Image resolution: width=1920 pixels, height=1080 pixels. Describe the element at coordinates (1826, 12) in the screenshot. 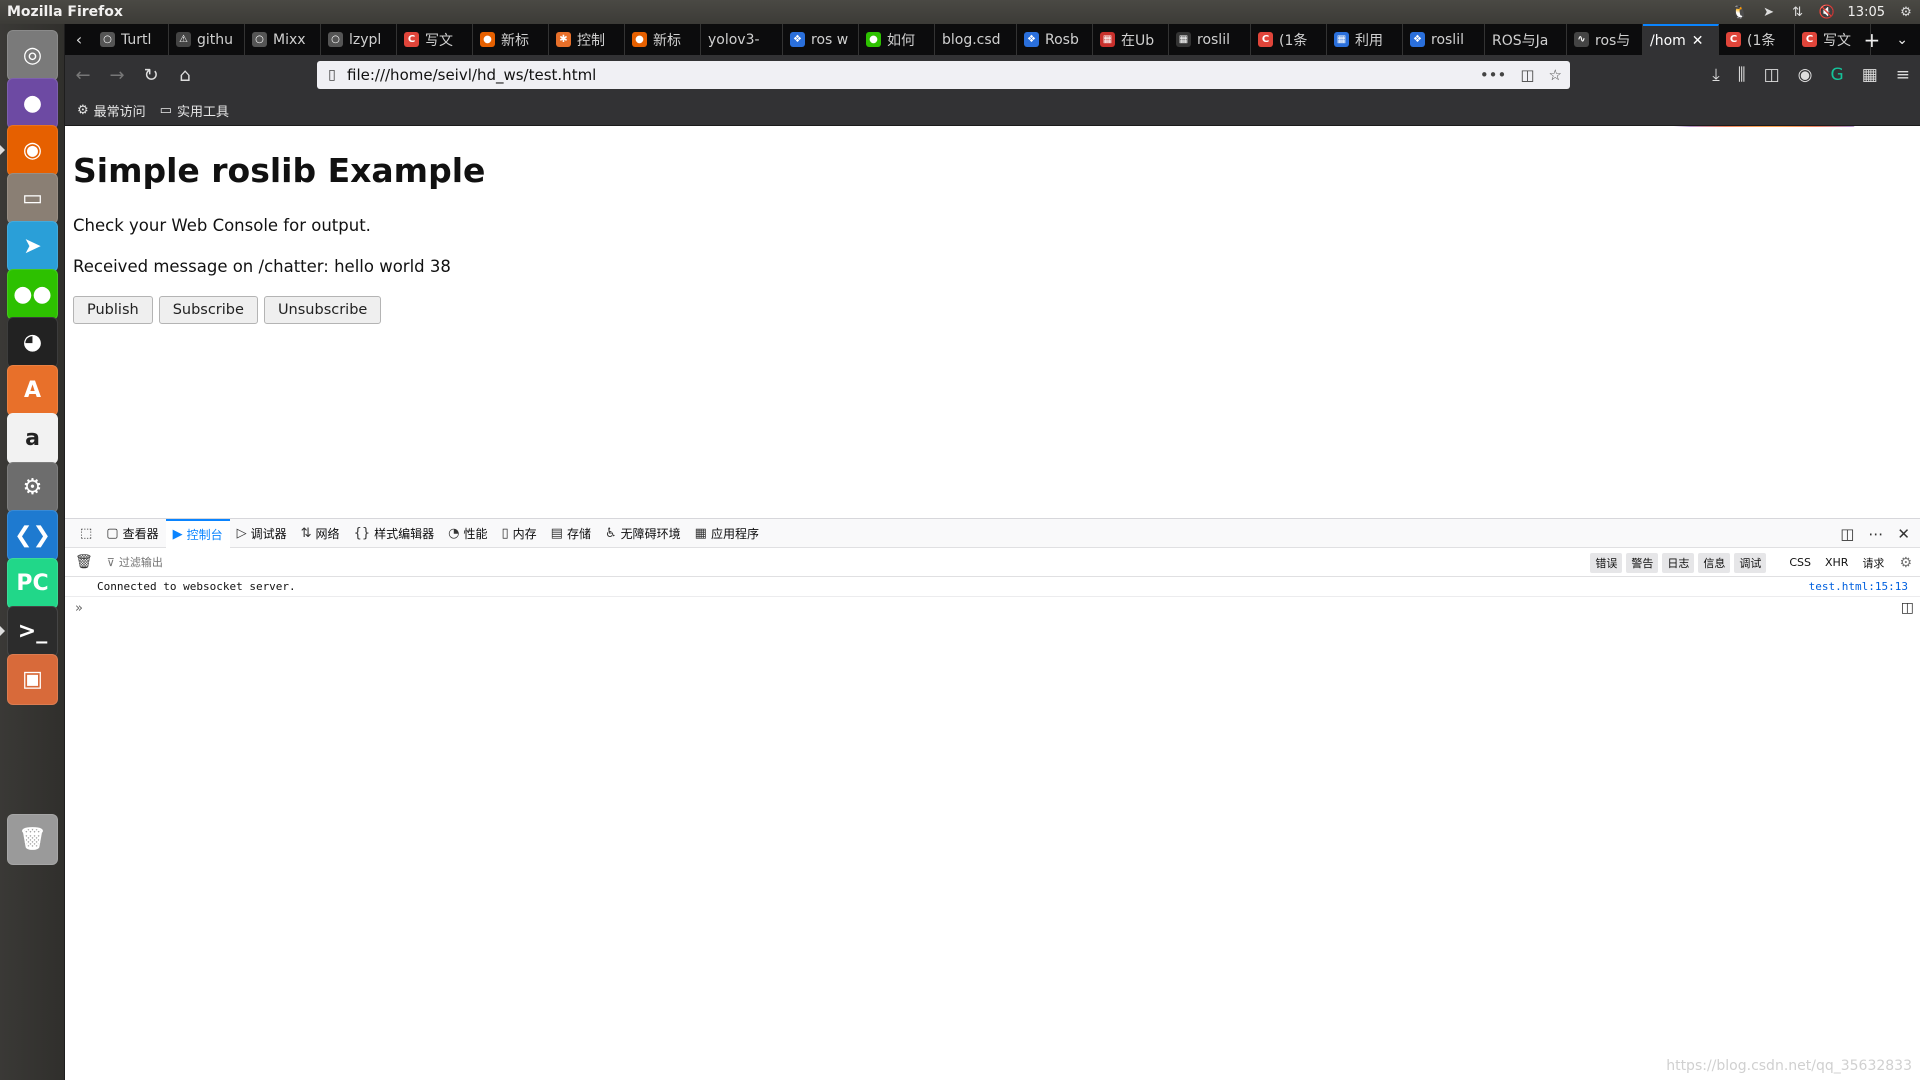

I see `volume-muted-icon: 🔇` at that location.